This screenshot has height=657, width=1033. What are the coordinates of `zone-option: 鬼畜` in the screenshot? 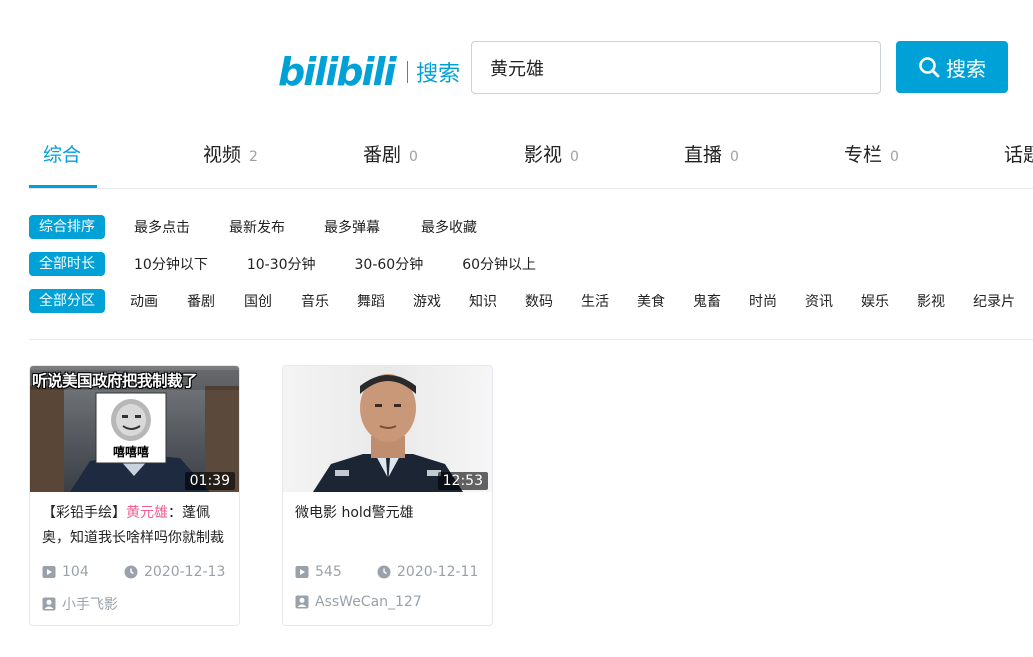 It's located at (707, 301).